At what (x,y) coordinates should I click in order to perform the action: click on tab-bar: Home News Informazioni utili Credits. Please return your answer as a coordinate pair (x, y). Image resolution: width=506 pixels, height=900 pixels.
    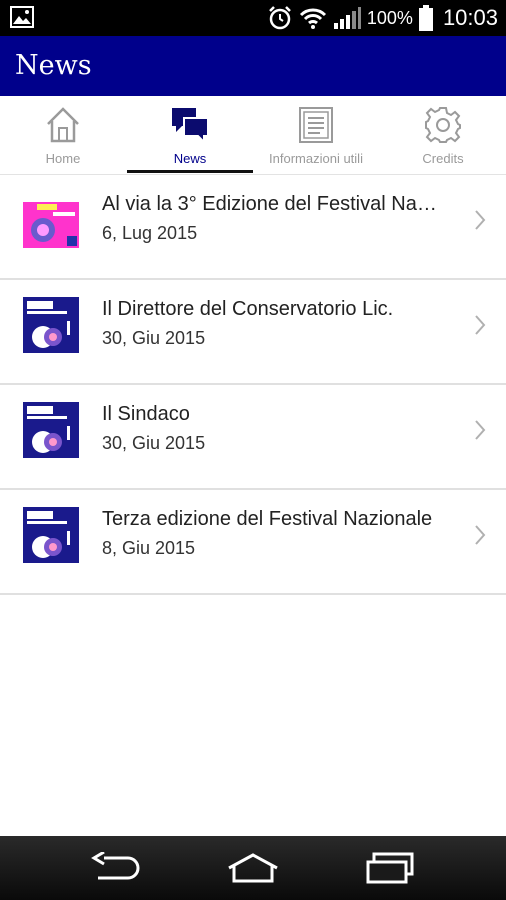
    Looking at the image, I should click on (253, 135).